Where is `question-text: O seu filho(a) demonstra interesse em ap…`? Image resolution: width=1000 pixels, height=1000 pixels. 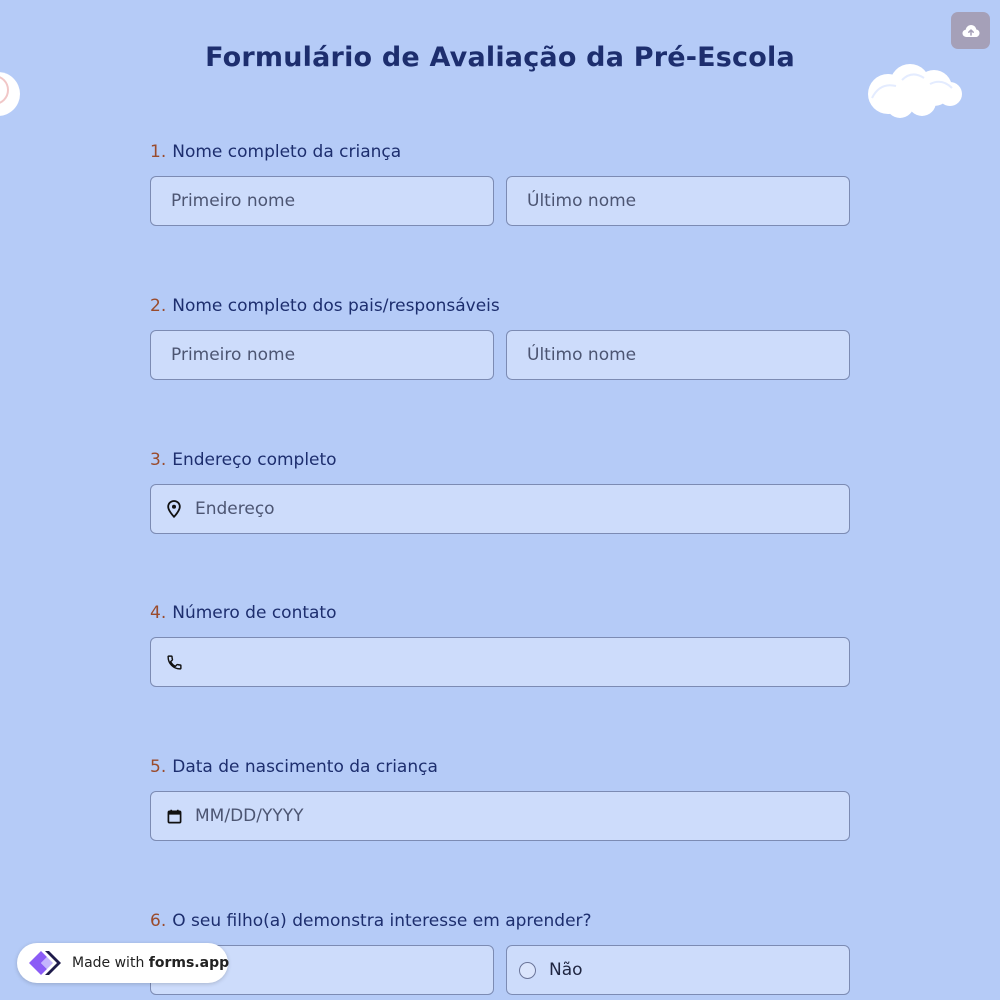 question-text: O seu filho(a) demonstra interesse em ap… is located at coordinates (382, 921).